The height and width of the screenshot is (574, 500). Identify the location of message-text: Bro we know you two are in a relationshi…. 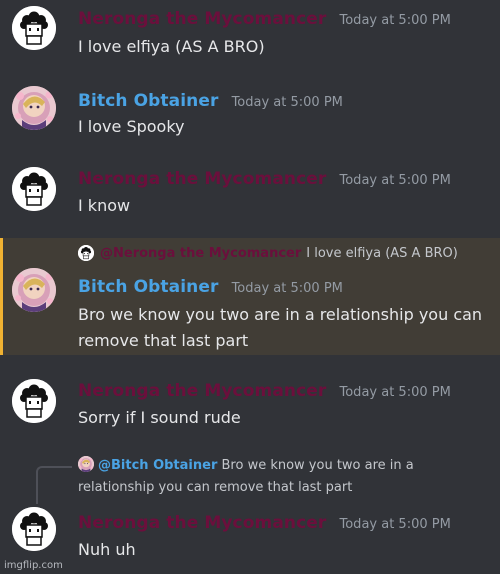
(280, 314).